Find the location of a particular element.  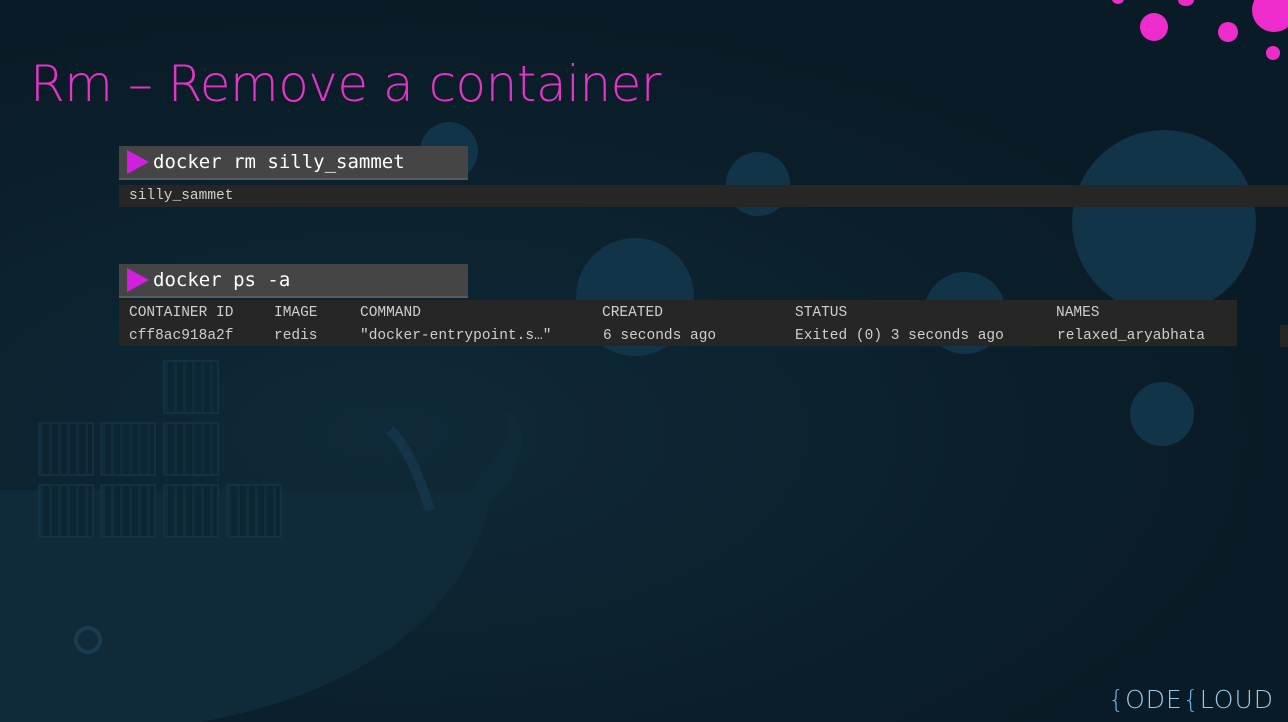

table-header-created: CREATED is located at coordinates (632, 313).